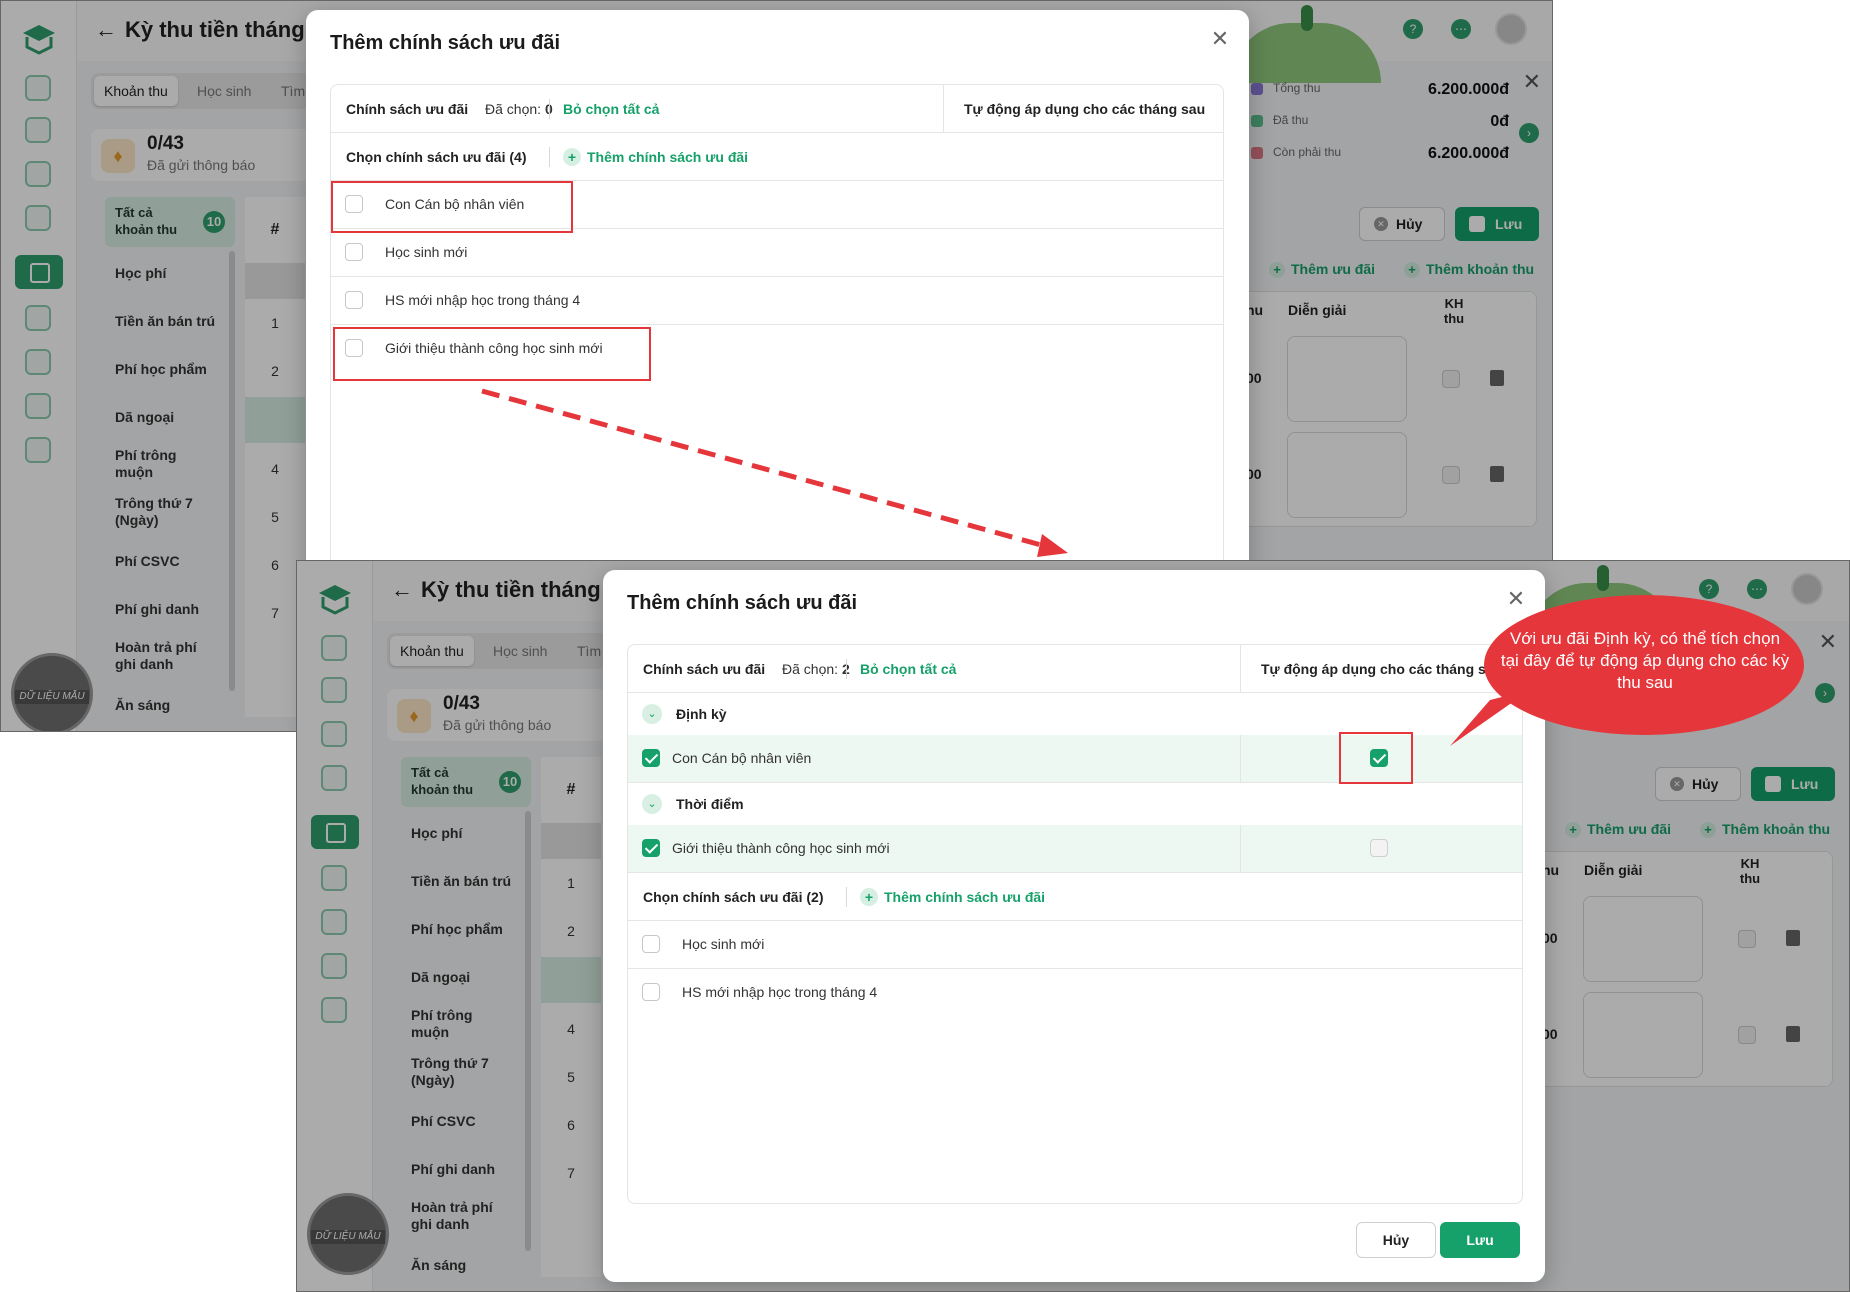  Describe the element at coordinates (519, 109) in the screenshot. I see `selected-count: Đã chọn: 0` at that location.